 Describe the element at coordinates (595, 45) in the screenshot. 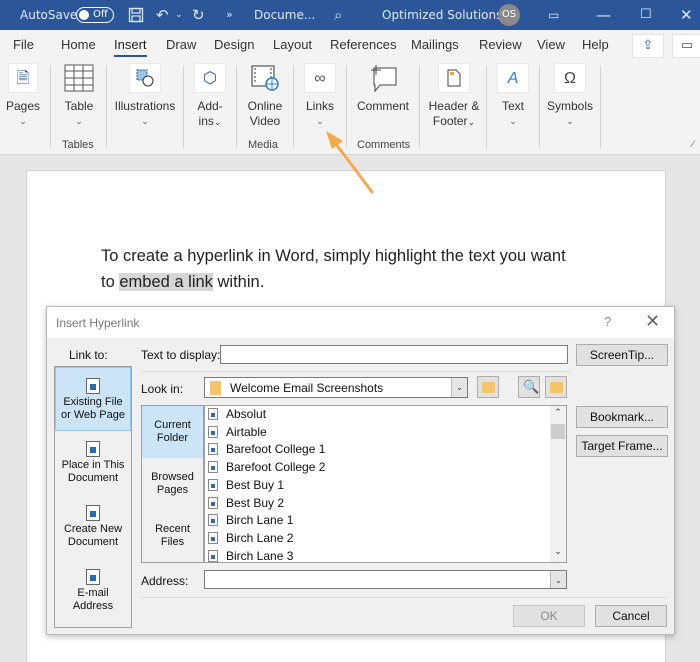

I see `tab-help: Help` at that location.